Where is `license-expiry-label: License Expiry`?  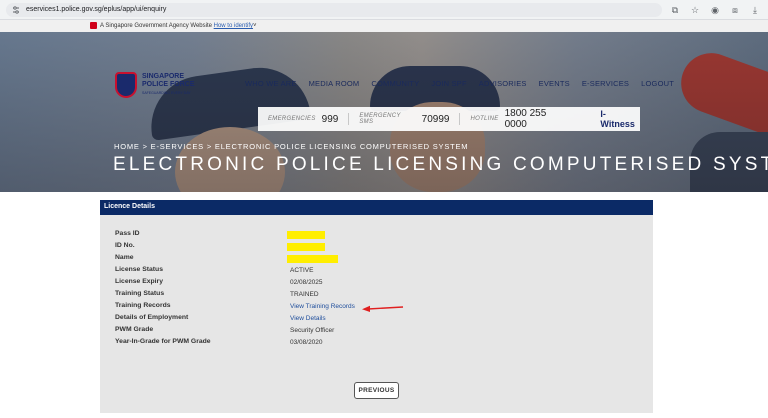
license-expiry-label: License Expiry is located at coordinates (139, 281).